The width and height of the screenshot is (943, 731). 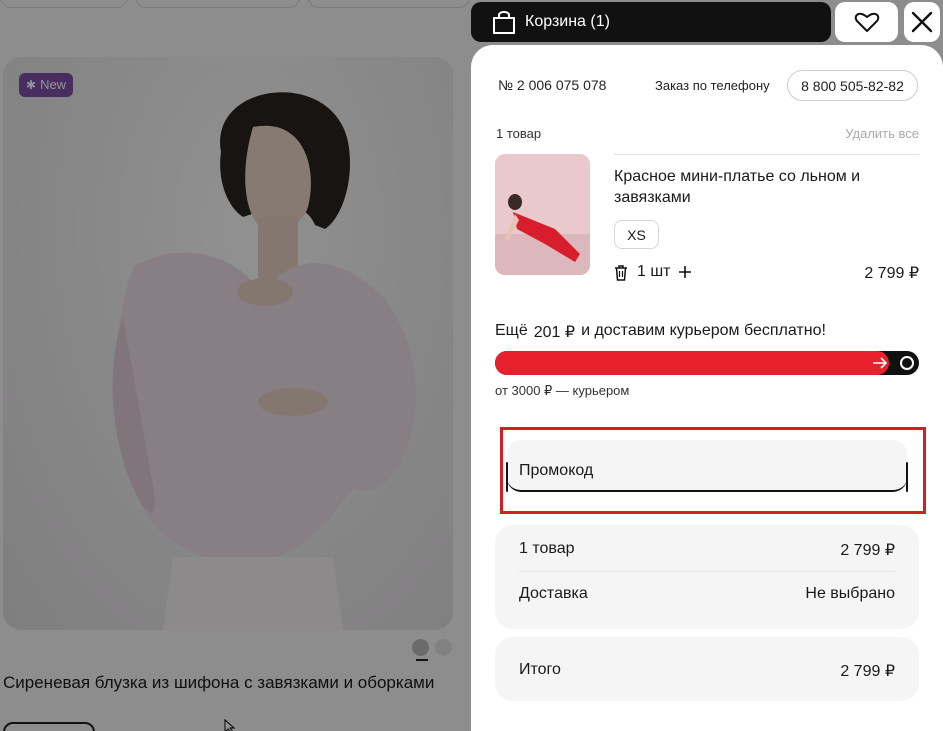 I want to click on plus-icon, so click(x=685, y=272).